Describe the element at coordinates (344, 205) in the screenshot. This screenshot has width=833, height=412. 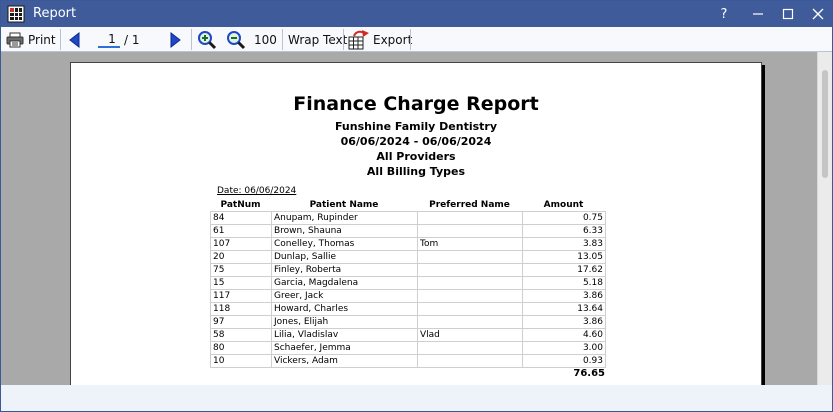
I see `column-header-patient-name: Patient Name` at that location.